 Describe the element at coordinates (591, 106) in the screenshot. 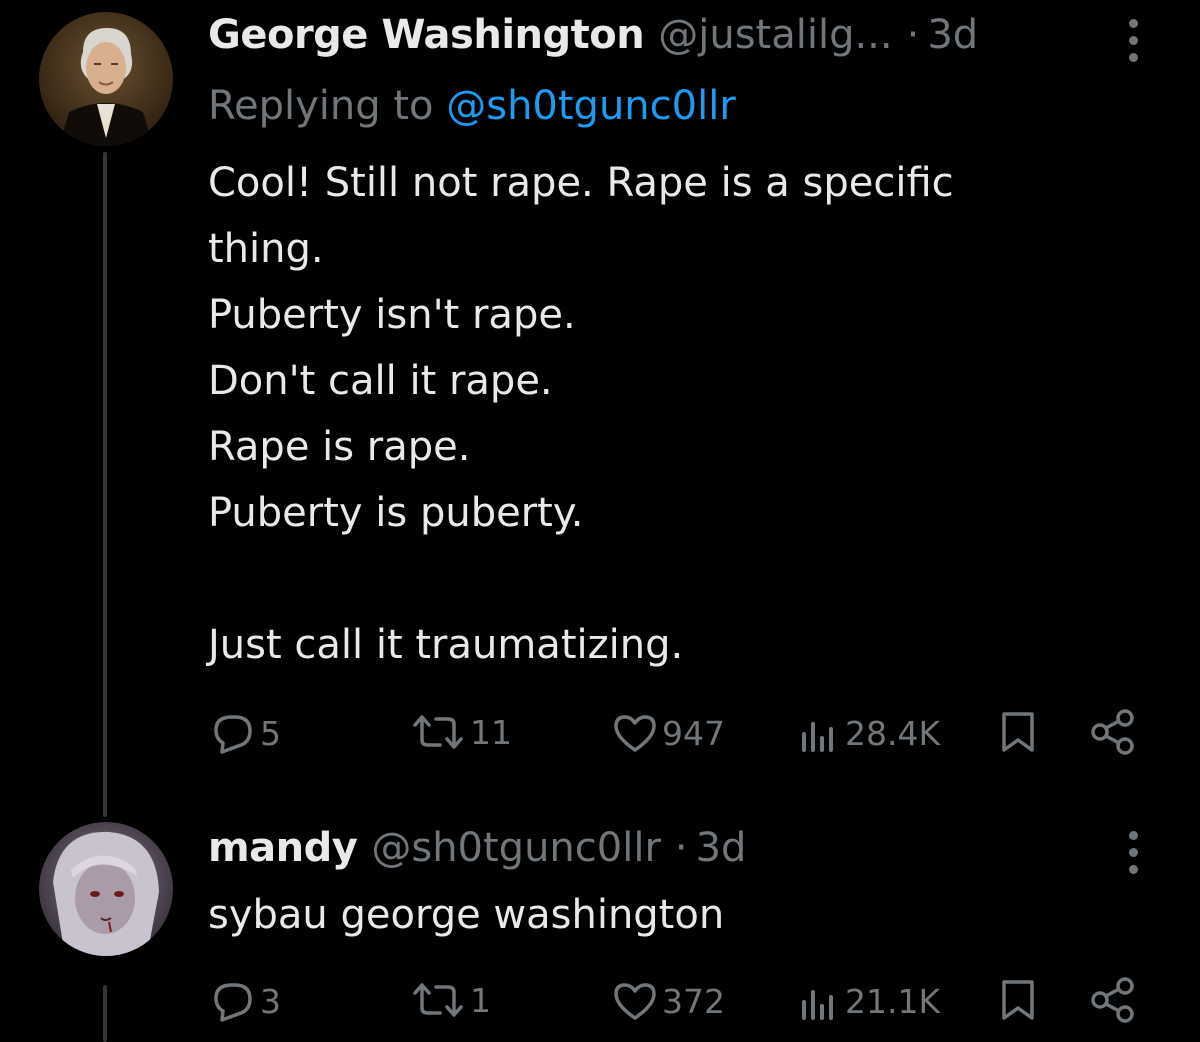

I see `mention-link: @sh0tgunc0llr` at that location.